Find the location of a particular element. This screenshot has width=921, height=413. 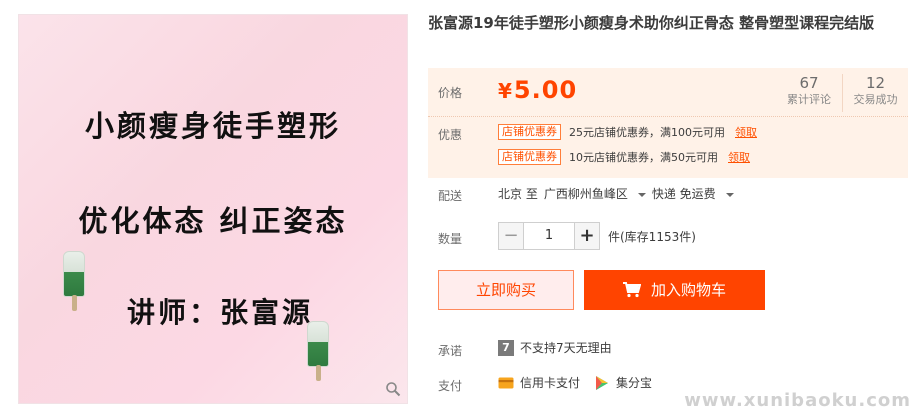

stat-label: 交易成功 is located at coordinates (875, 99).